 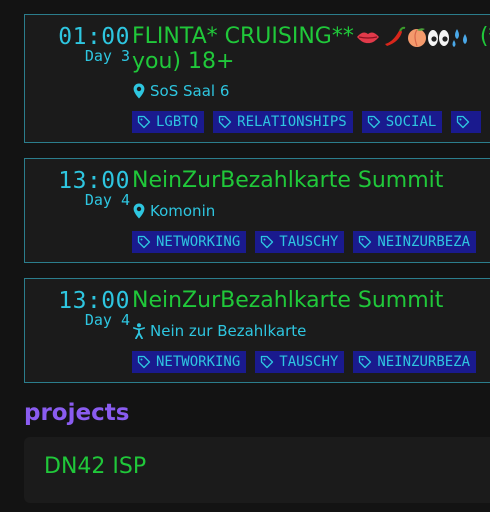 I want to click on event-title-text: FLINTA* CRUISING**, so click(x=243, y=36).